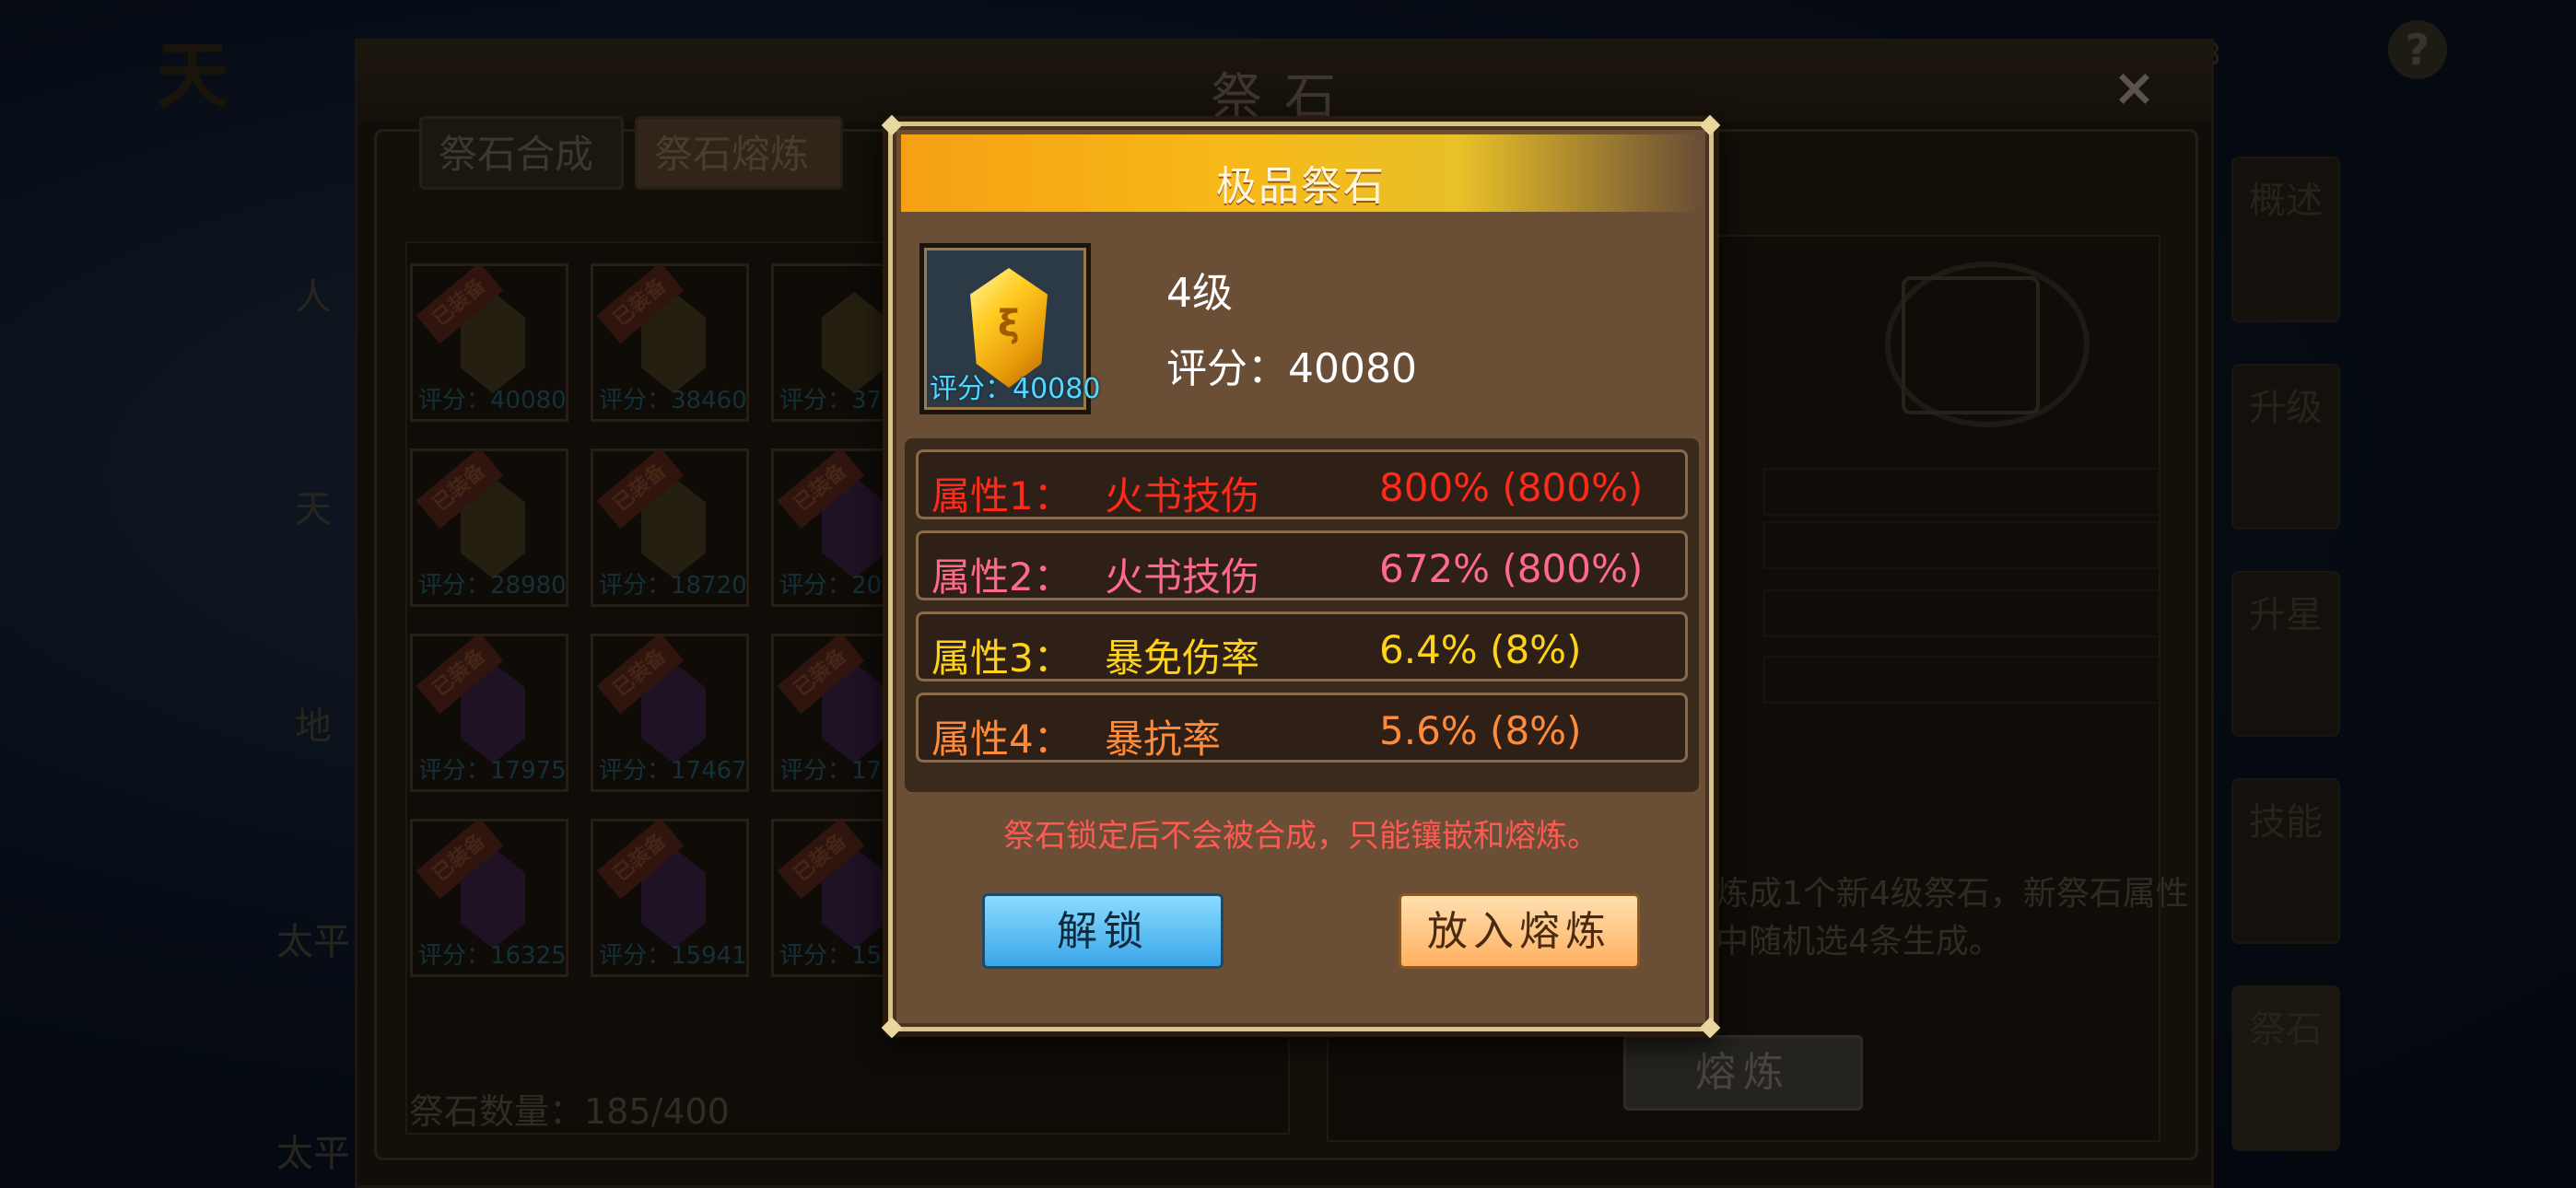 The height and width of the screenshot is (1188, 2576). Describe the element at coordinates (1300, 836) in the screenshot. I see `lock-notice: 祭石锁定后不会被合成，只能镶嵌和熔炼。` at that location.